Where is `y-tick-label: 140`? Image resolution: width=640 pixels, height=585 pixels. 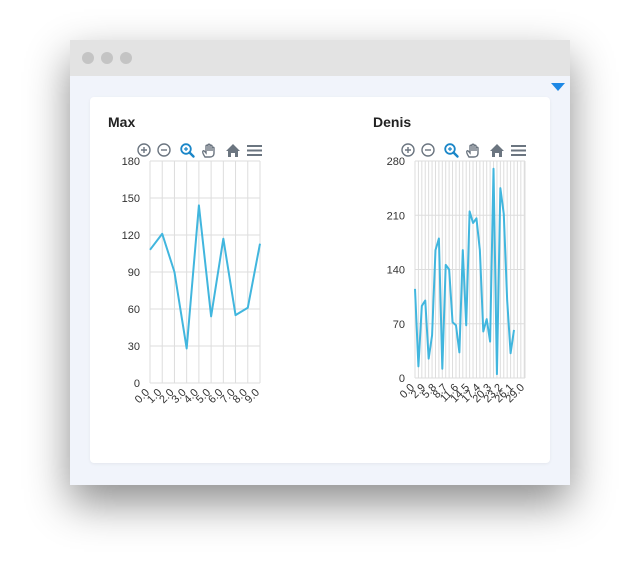 y-tick-label: 140 is located at coordinates (396, 271).